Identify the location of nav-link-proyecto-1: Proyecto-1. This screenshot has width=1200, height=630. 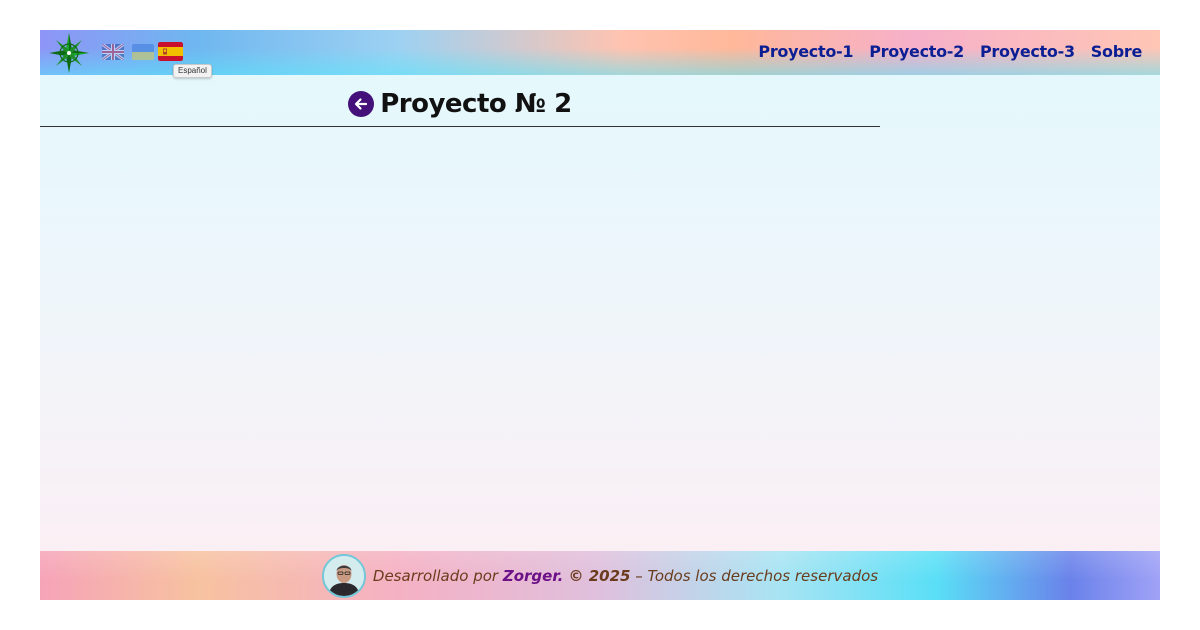
(805, 51).